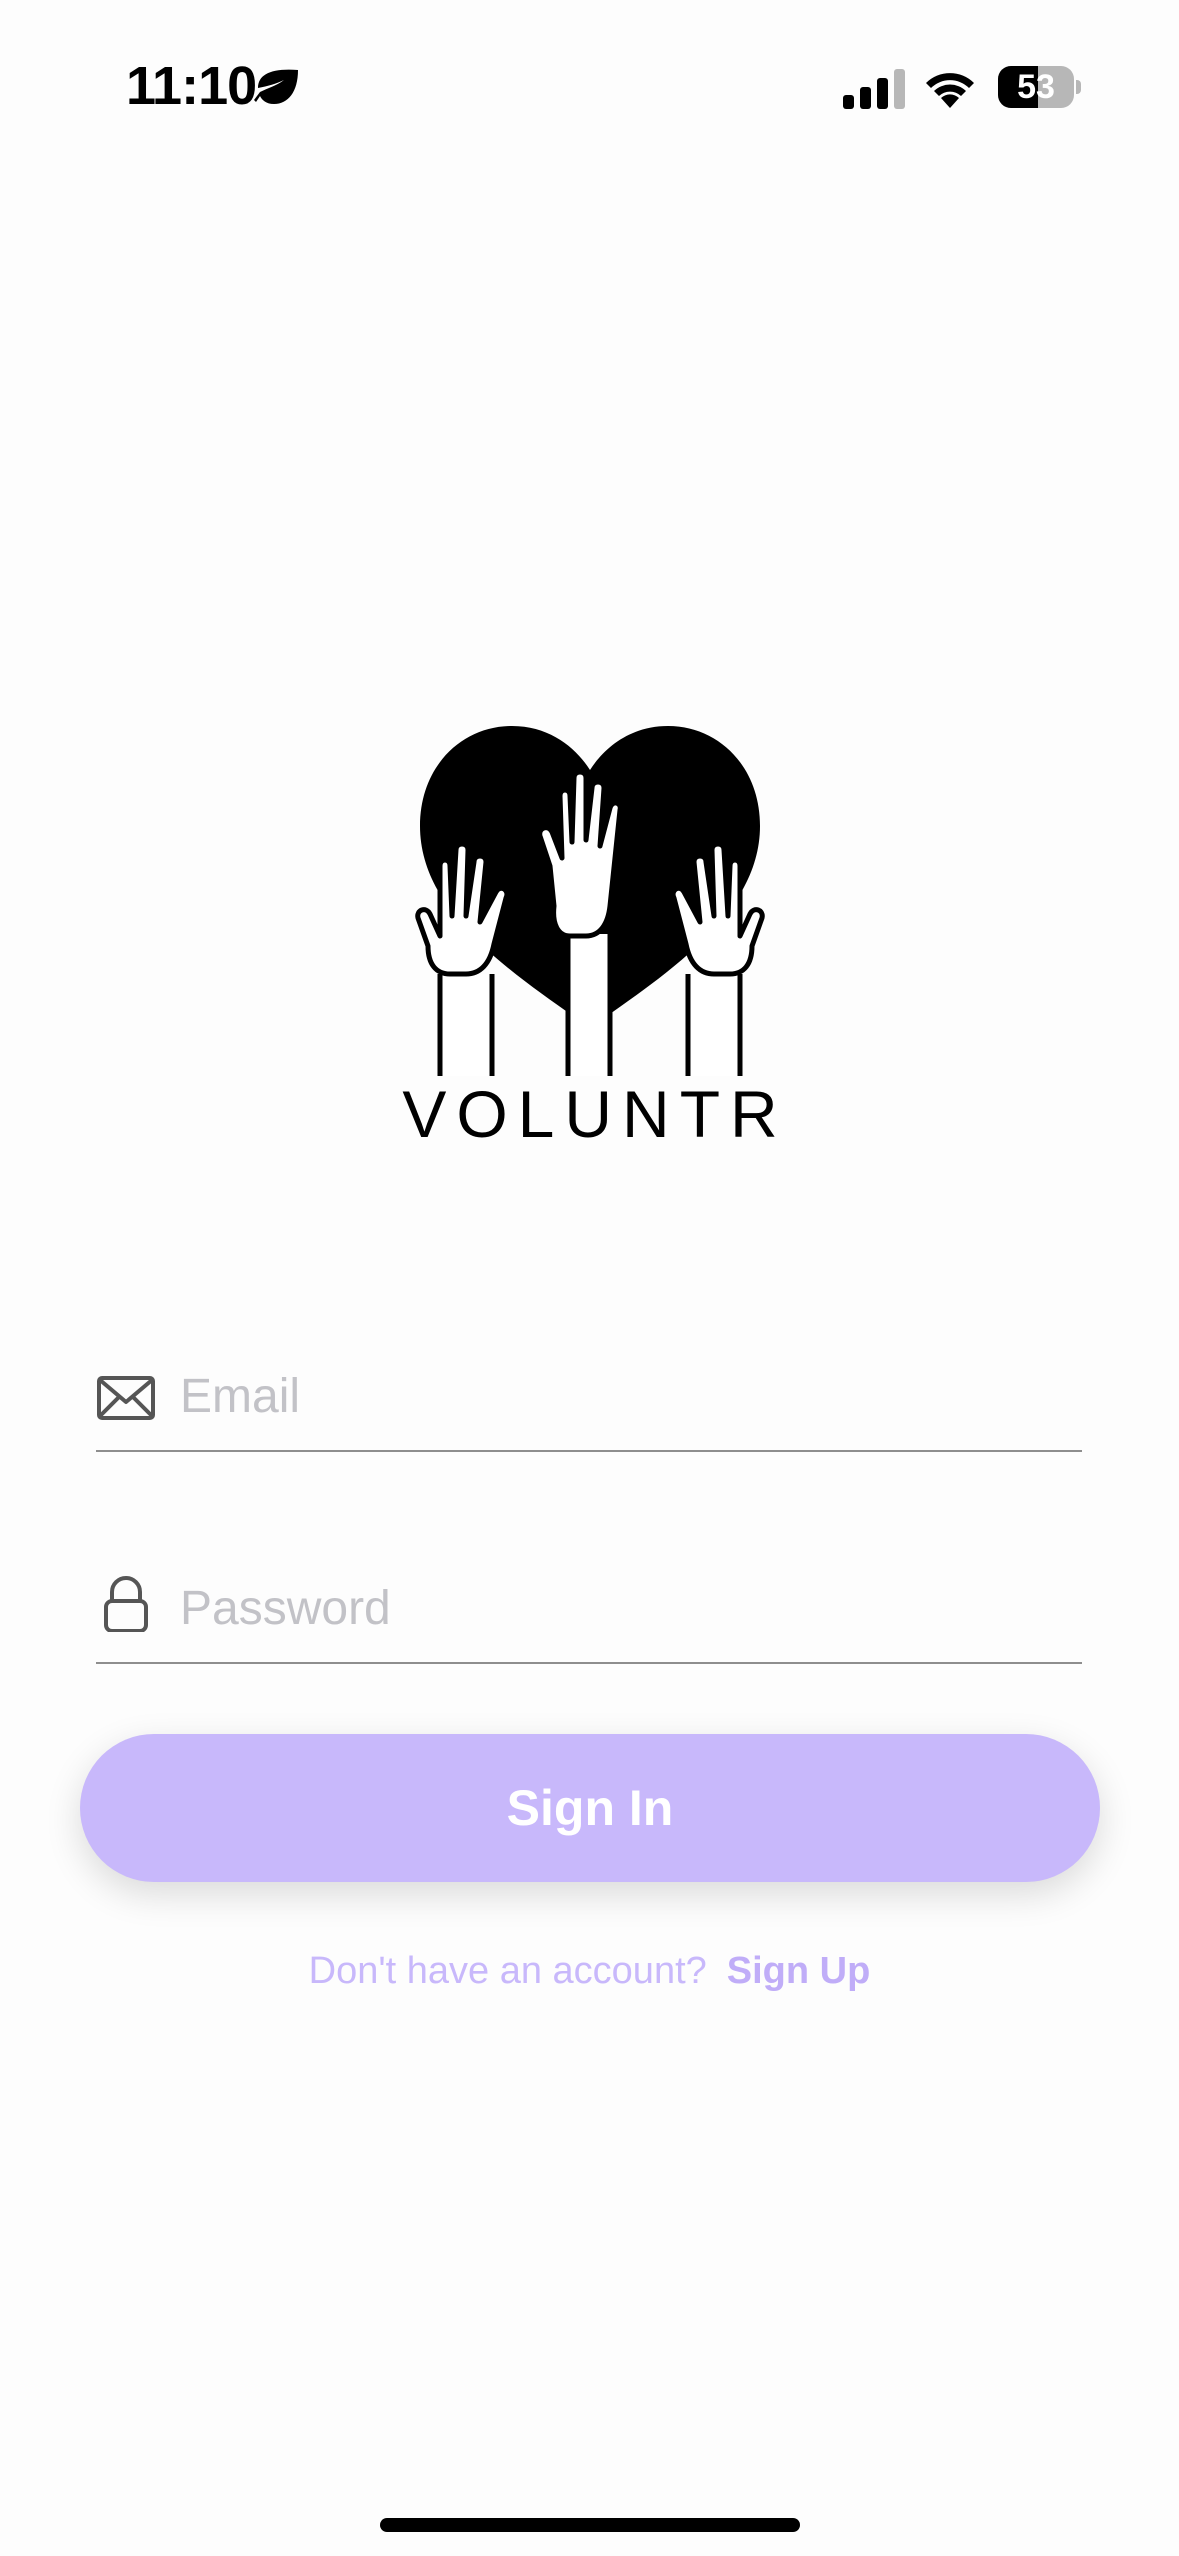  Describe the element at coordinates (126, 1398) in the screenshot. I see `envelope-icon` at that location.